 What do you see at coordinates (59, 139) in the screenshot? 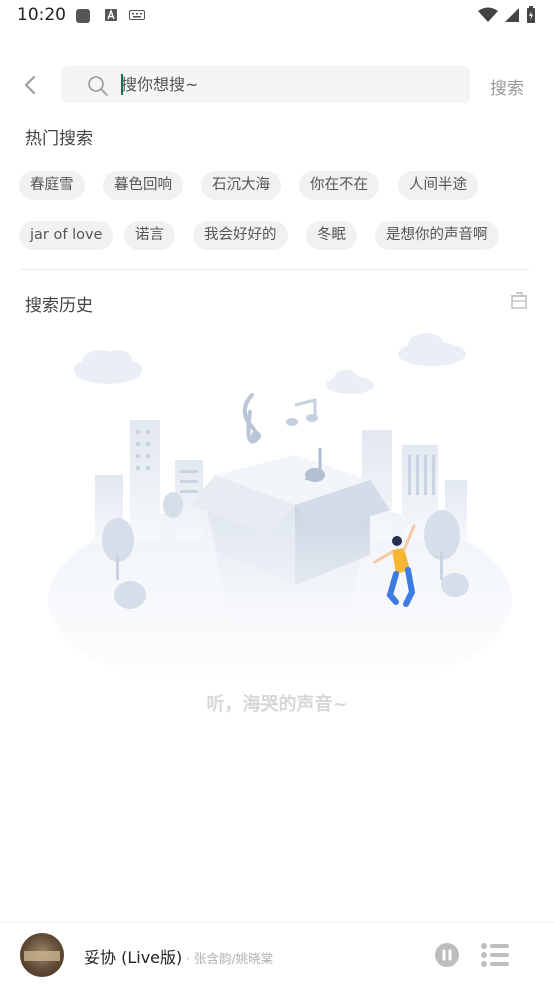
I see `hot-search-title: 热门搜索` at bounding box center [59, 139].